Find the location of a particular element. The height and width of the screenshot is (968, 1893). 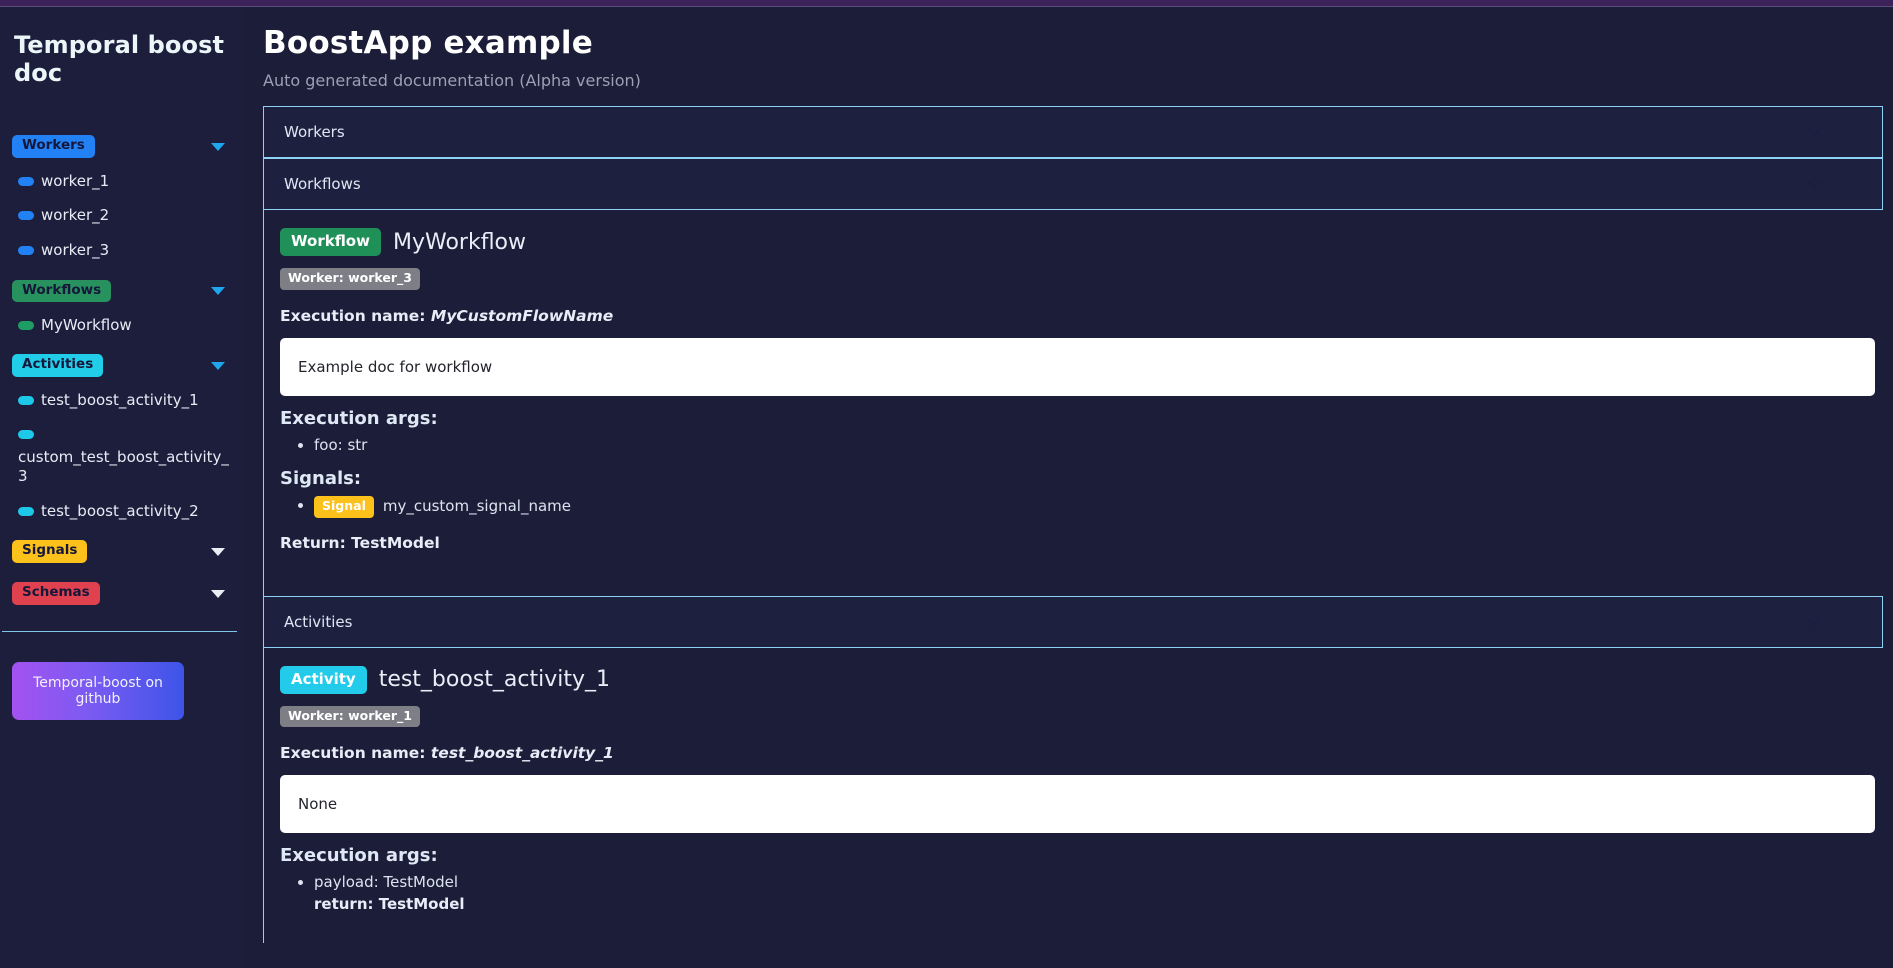

activity-args-heading: Execution args: is located at coordinates (359, 856).